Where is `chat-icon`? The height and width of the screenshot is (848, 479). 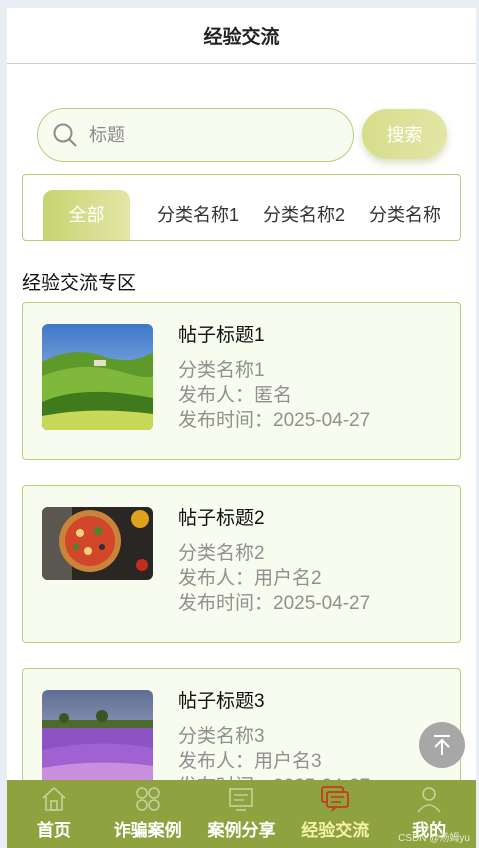 chat-icon is located at coordinates (335, 799).